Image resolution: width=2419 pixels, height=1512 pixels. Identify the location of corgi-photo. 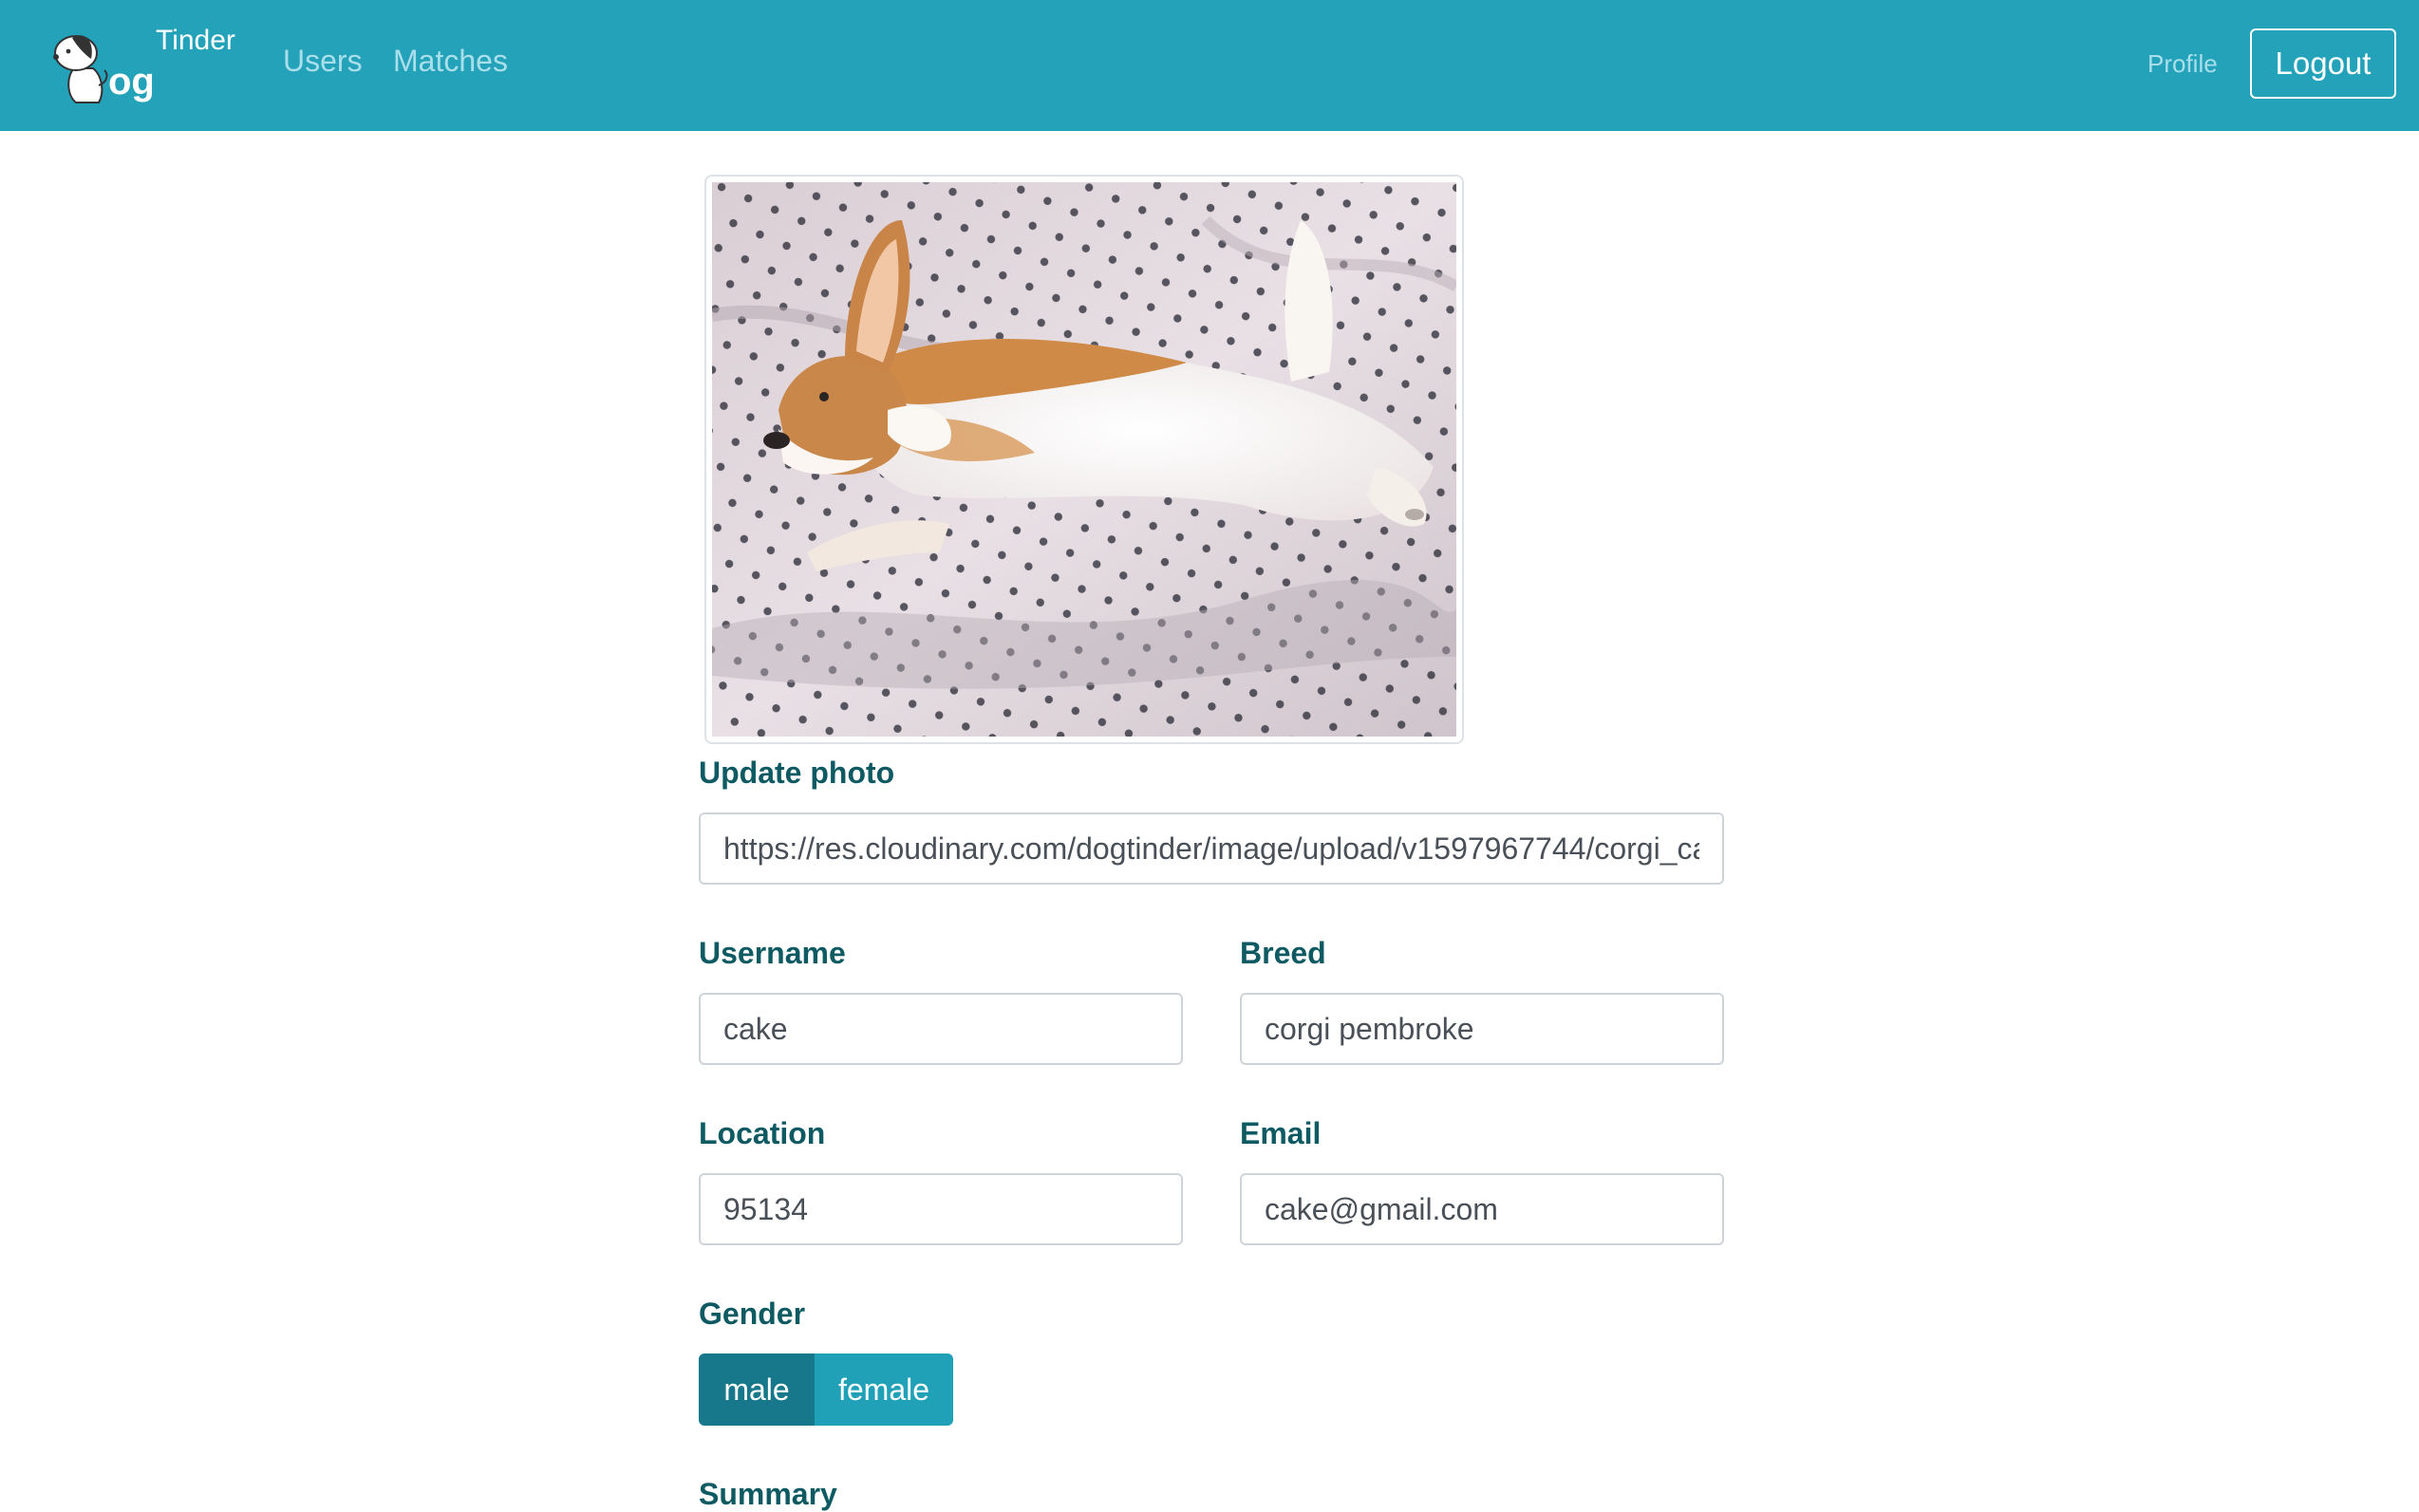
(1084, 459).